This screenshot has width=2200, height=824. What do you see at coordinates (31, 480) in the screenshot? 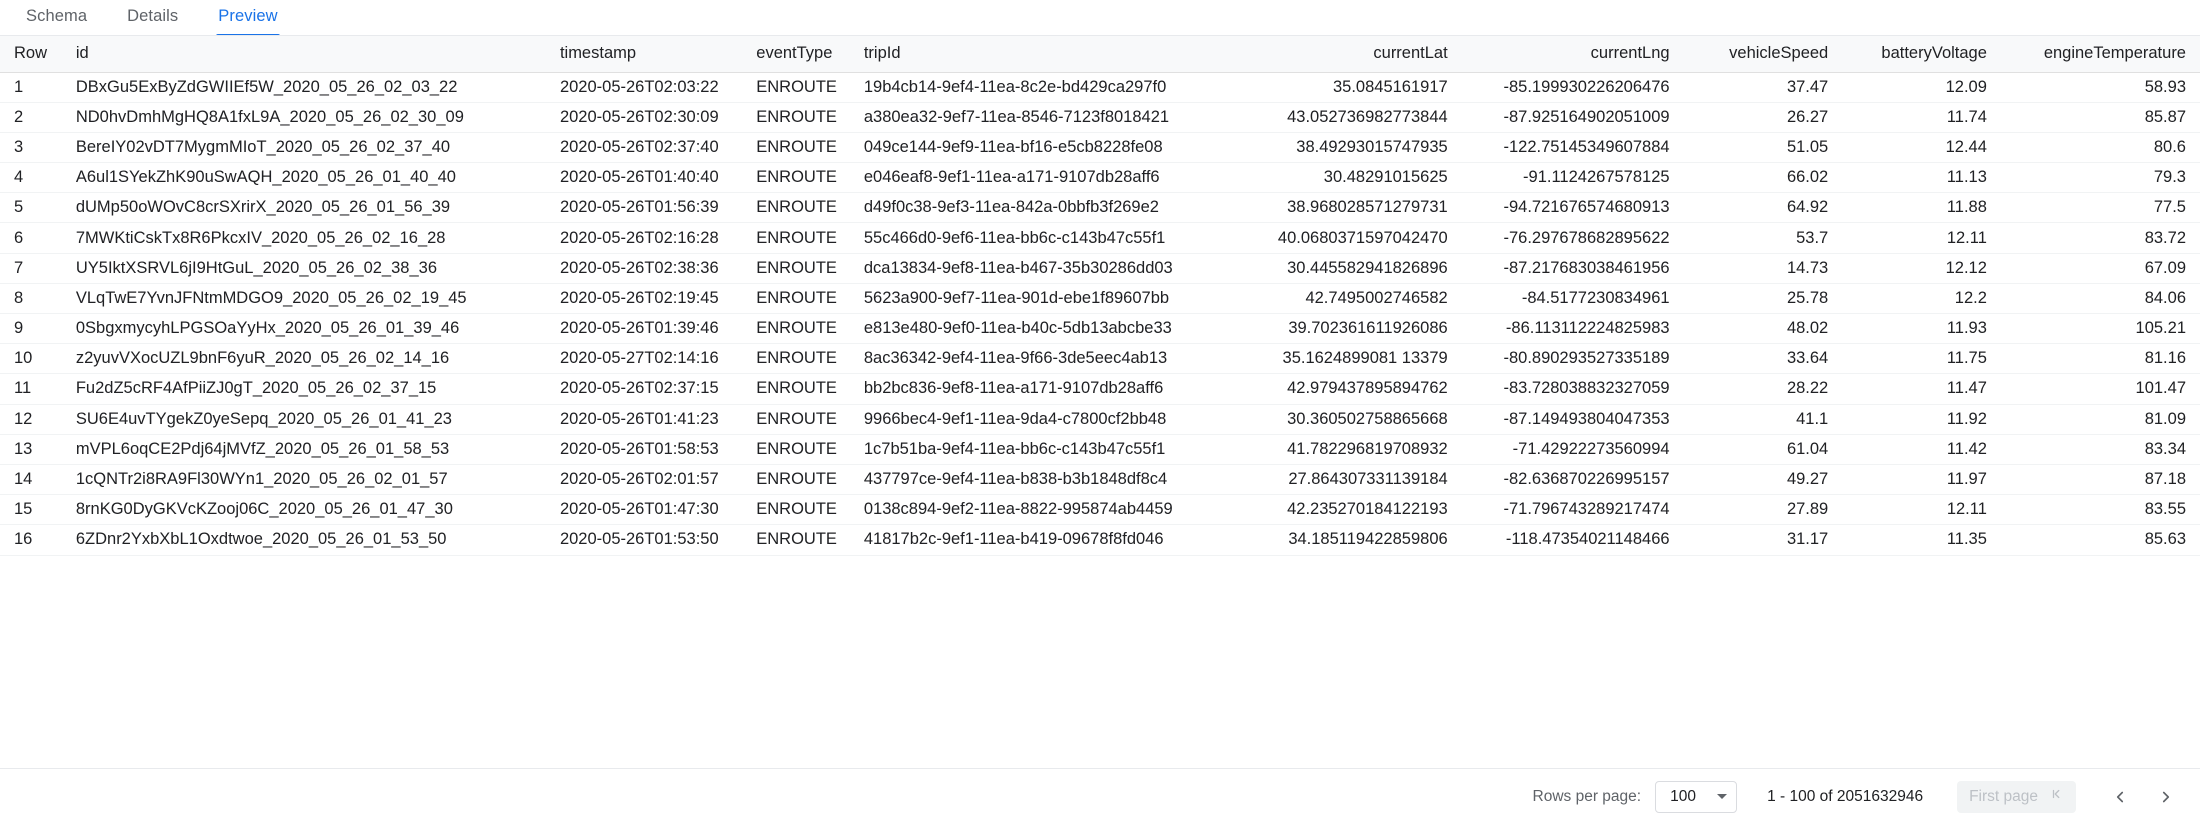
I see `cell-row: 14` at bounding box center [31, 480].